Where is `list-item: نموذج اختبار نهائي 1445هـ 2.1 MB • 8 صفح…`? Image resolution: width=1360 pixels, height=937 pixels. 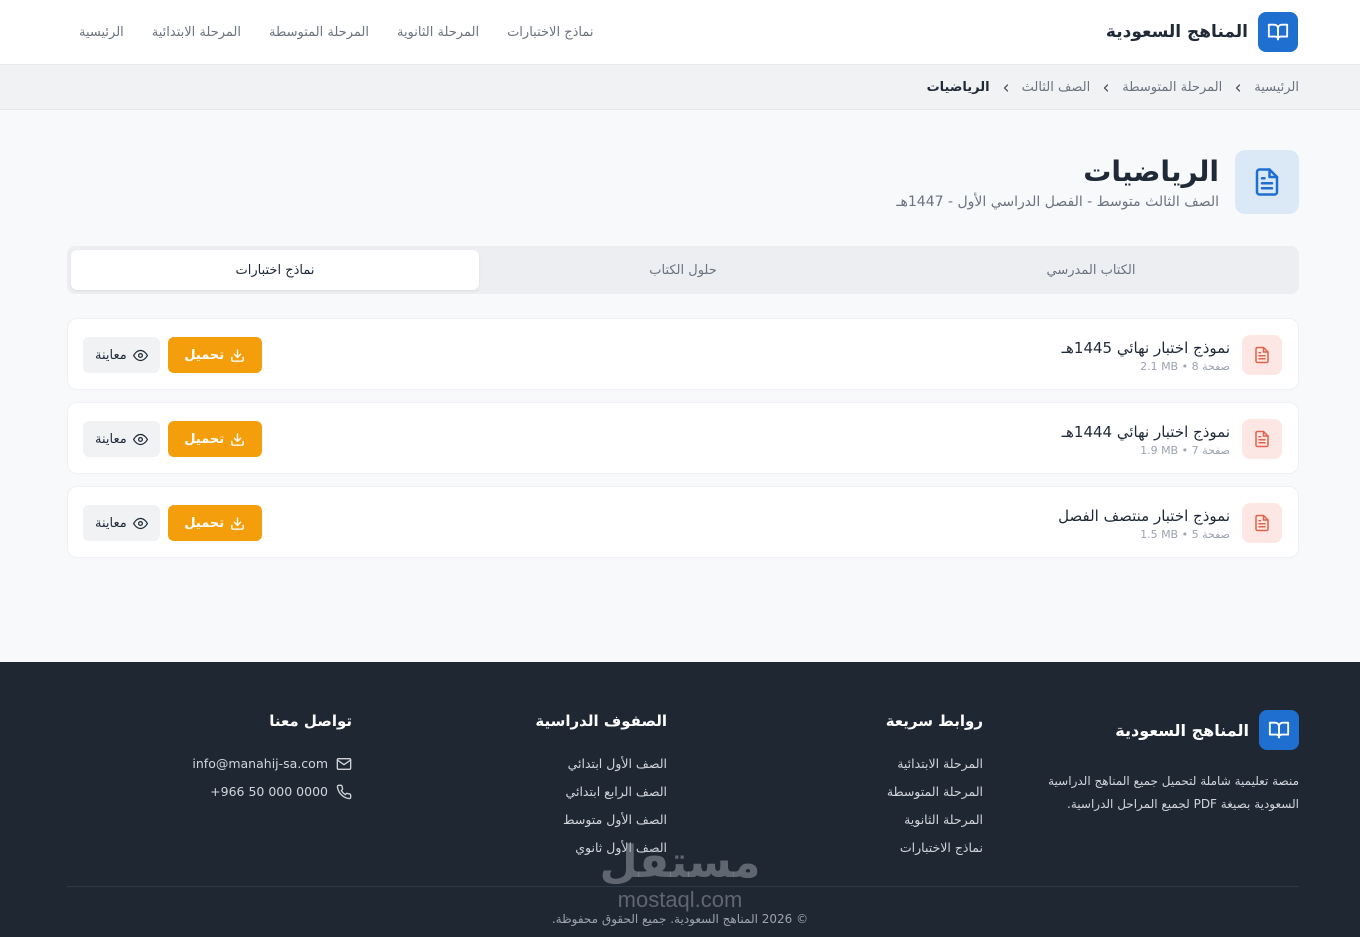 list-item: نموذج اختبار نهائي 1445هـ 2.1 MB • 8 صفح… is located at coordinates (683, 354).